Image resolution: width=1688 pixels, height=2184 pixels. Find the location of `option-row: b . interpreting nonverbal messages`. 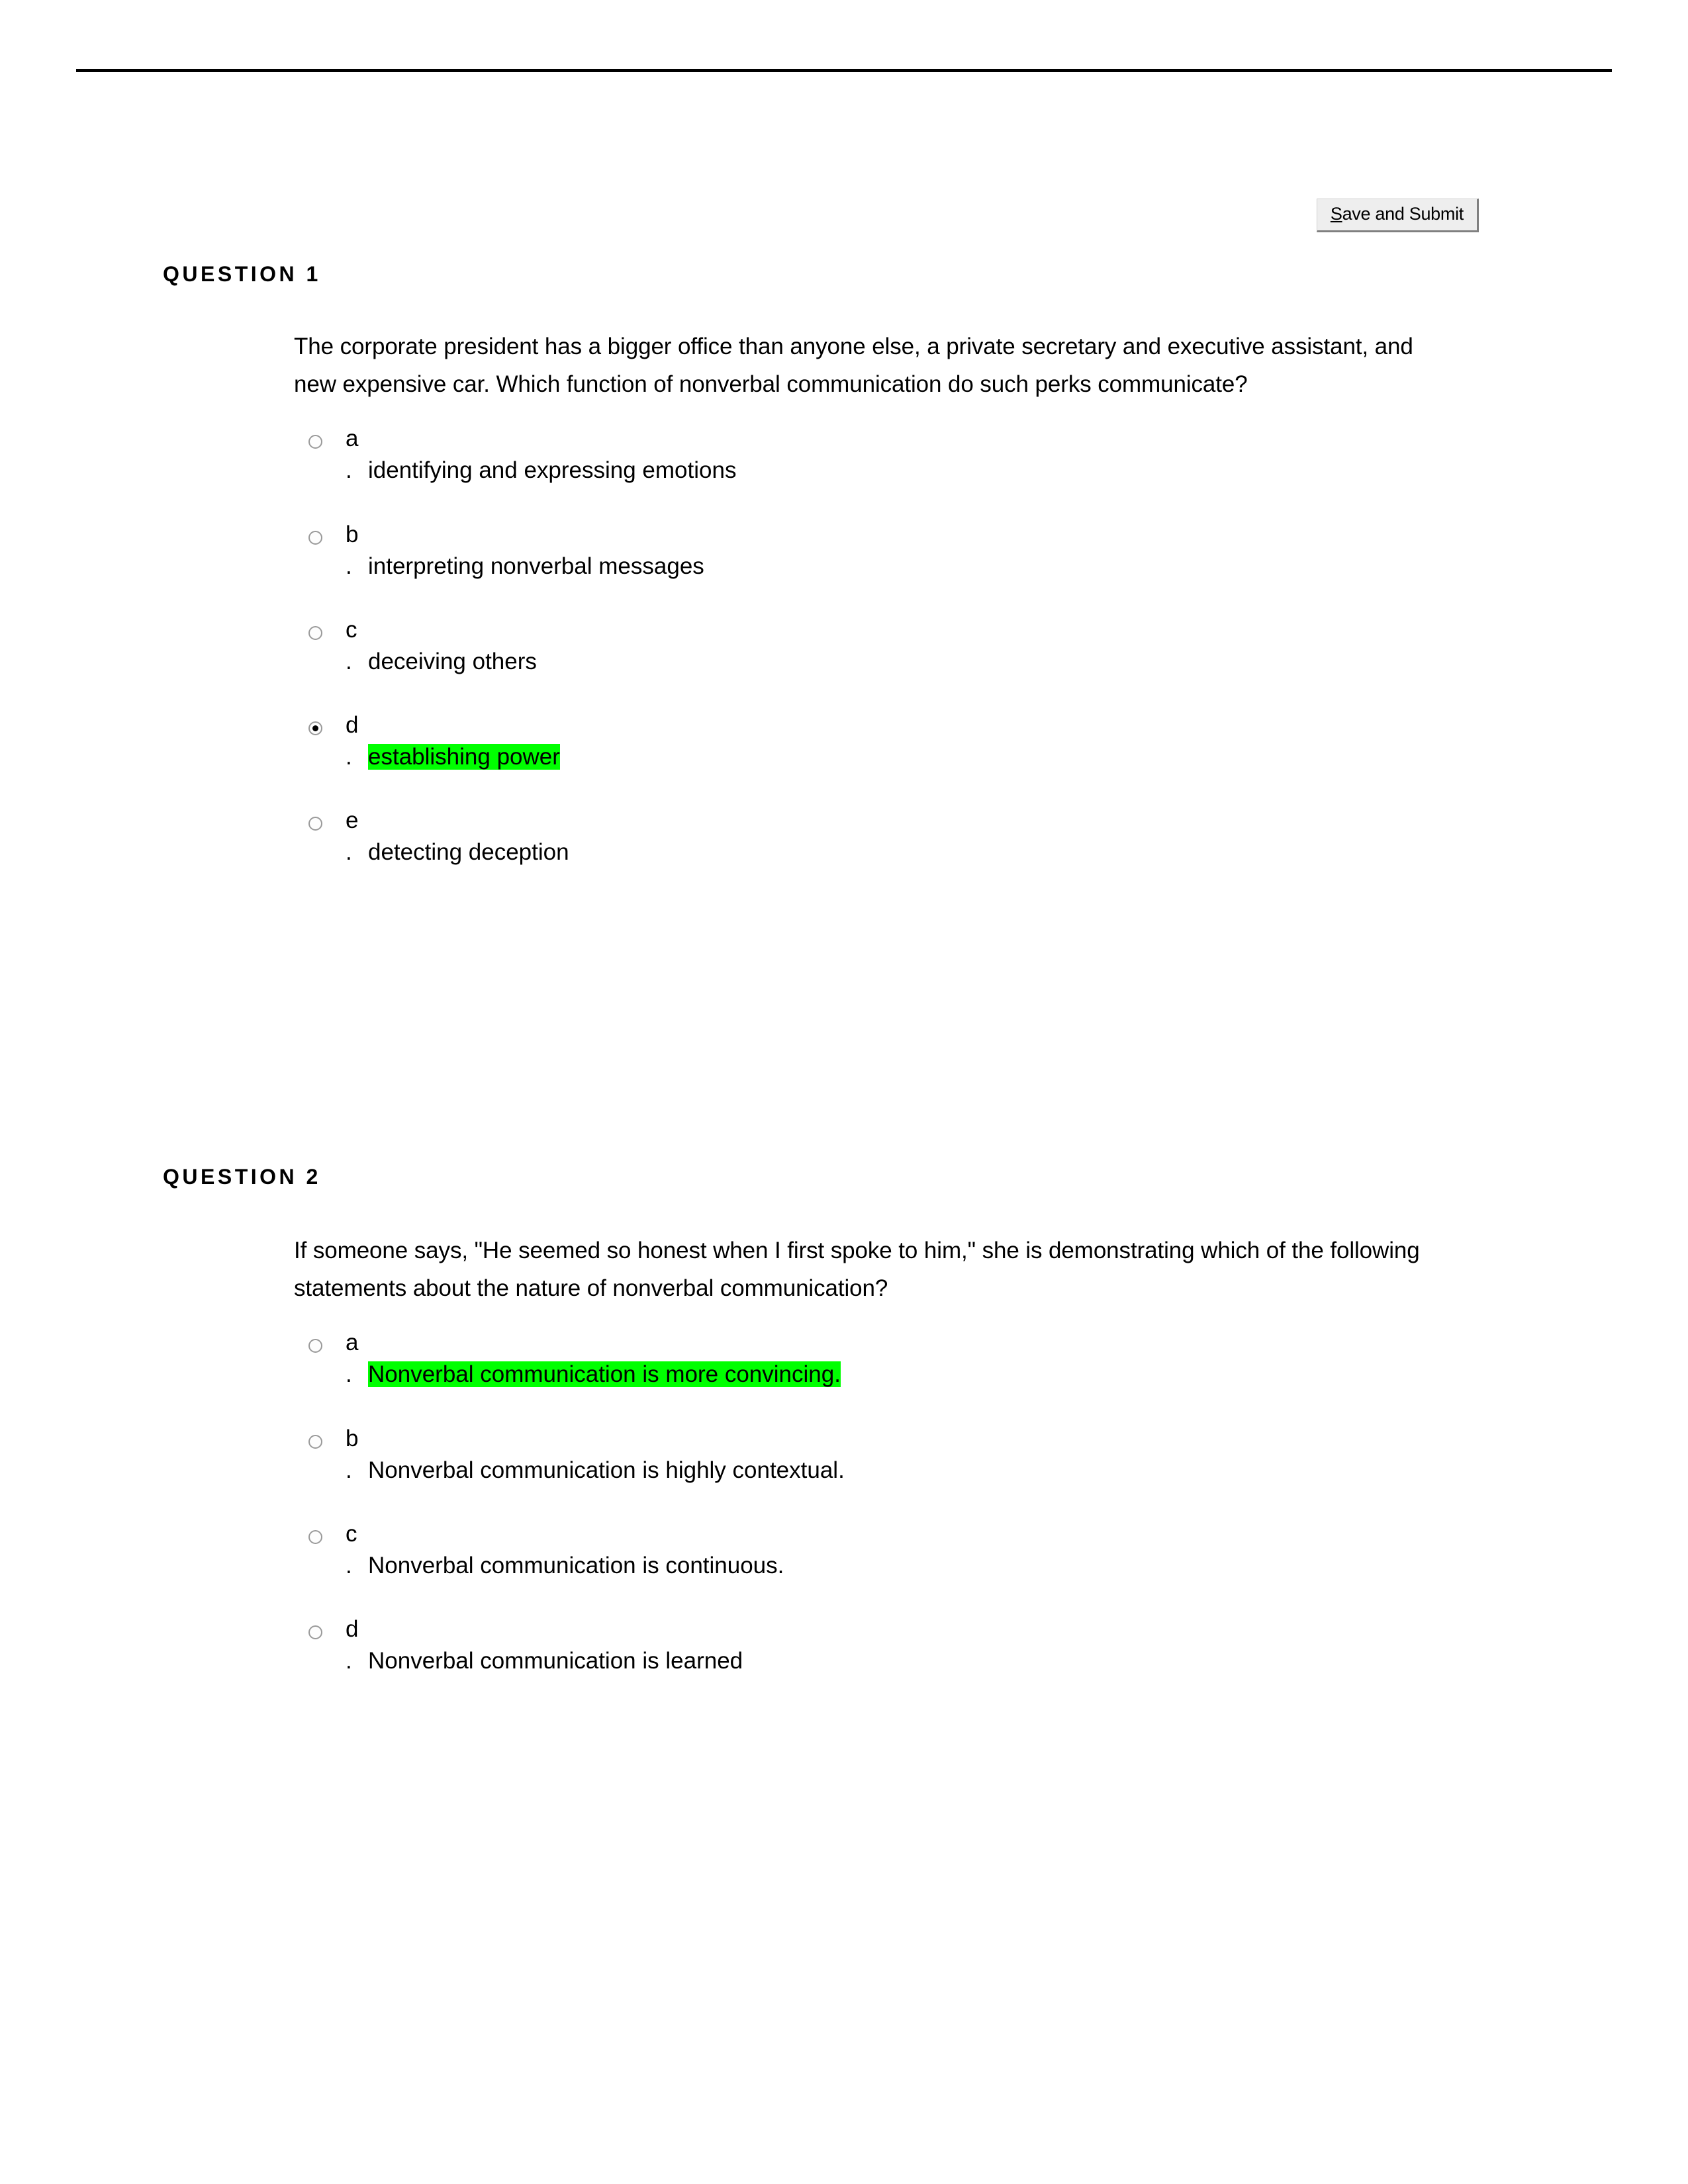

option-row: b . interpreting nonverbal messages is located at coordinates (876, 553).